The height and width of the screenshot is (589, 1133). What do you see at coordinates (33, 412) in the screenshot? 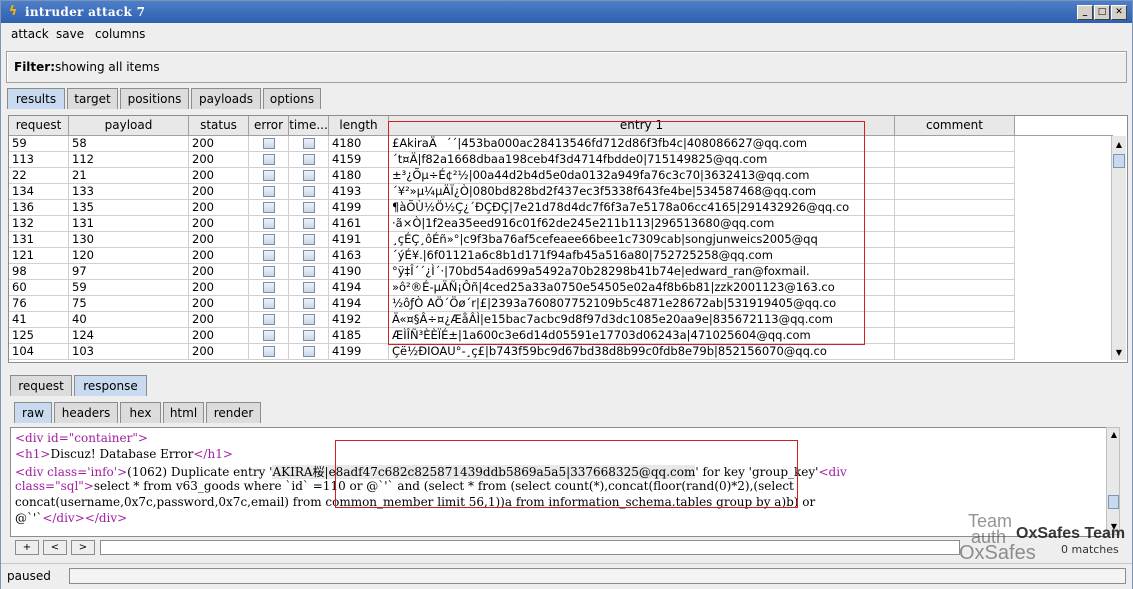
I see `tab-raw: raw` at bounding box center [33, 412].